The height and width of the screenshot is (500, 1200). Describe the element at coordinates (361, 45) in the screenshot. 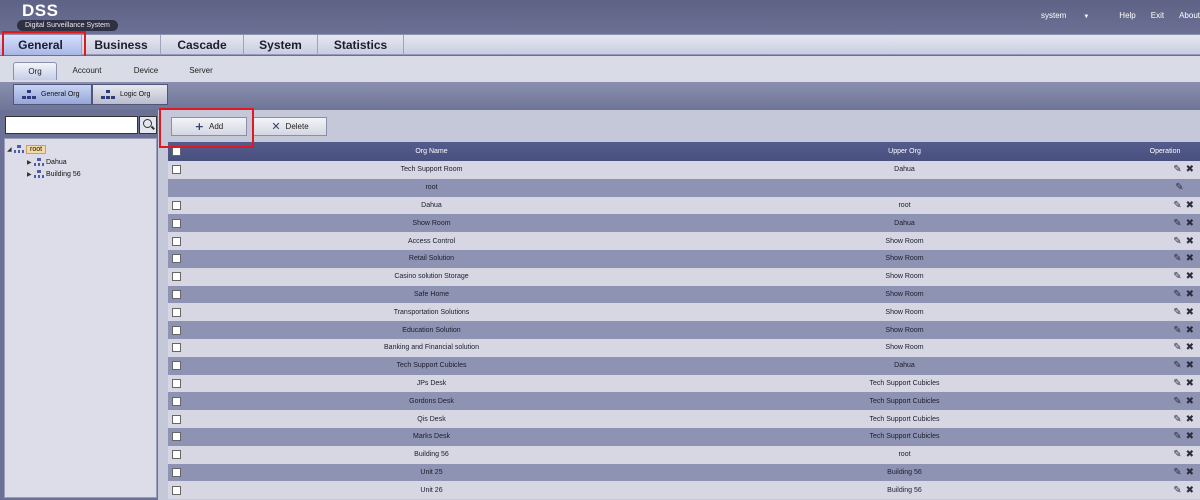

I see `tab-statistics: Statistics` at that location.